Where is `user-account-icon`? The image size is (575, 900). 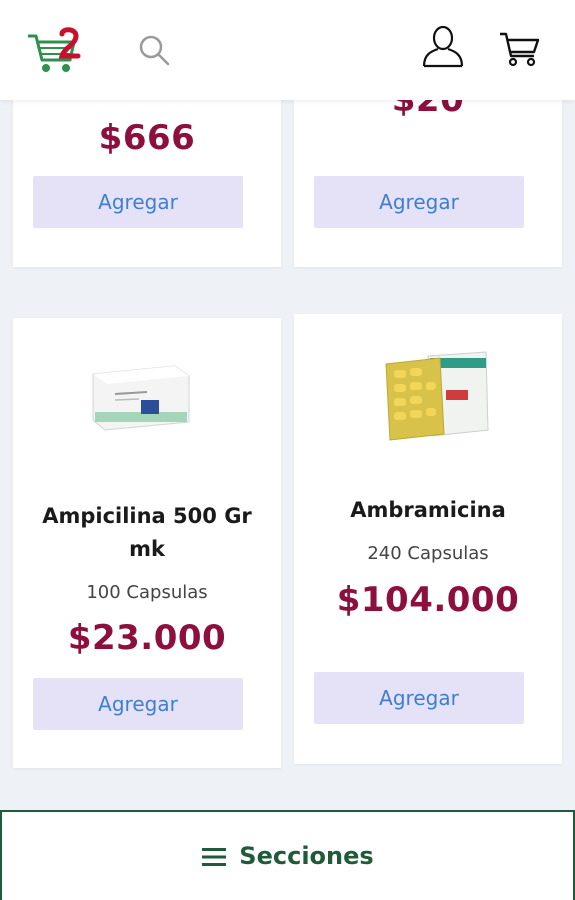
user-account-icon is located at coordinates (443, 46).